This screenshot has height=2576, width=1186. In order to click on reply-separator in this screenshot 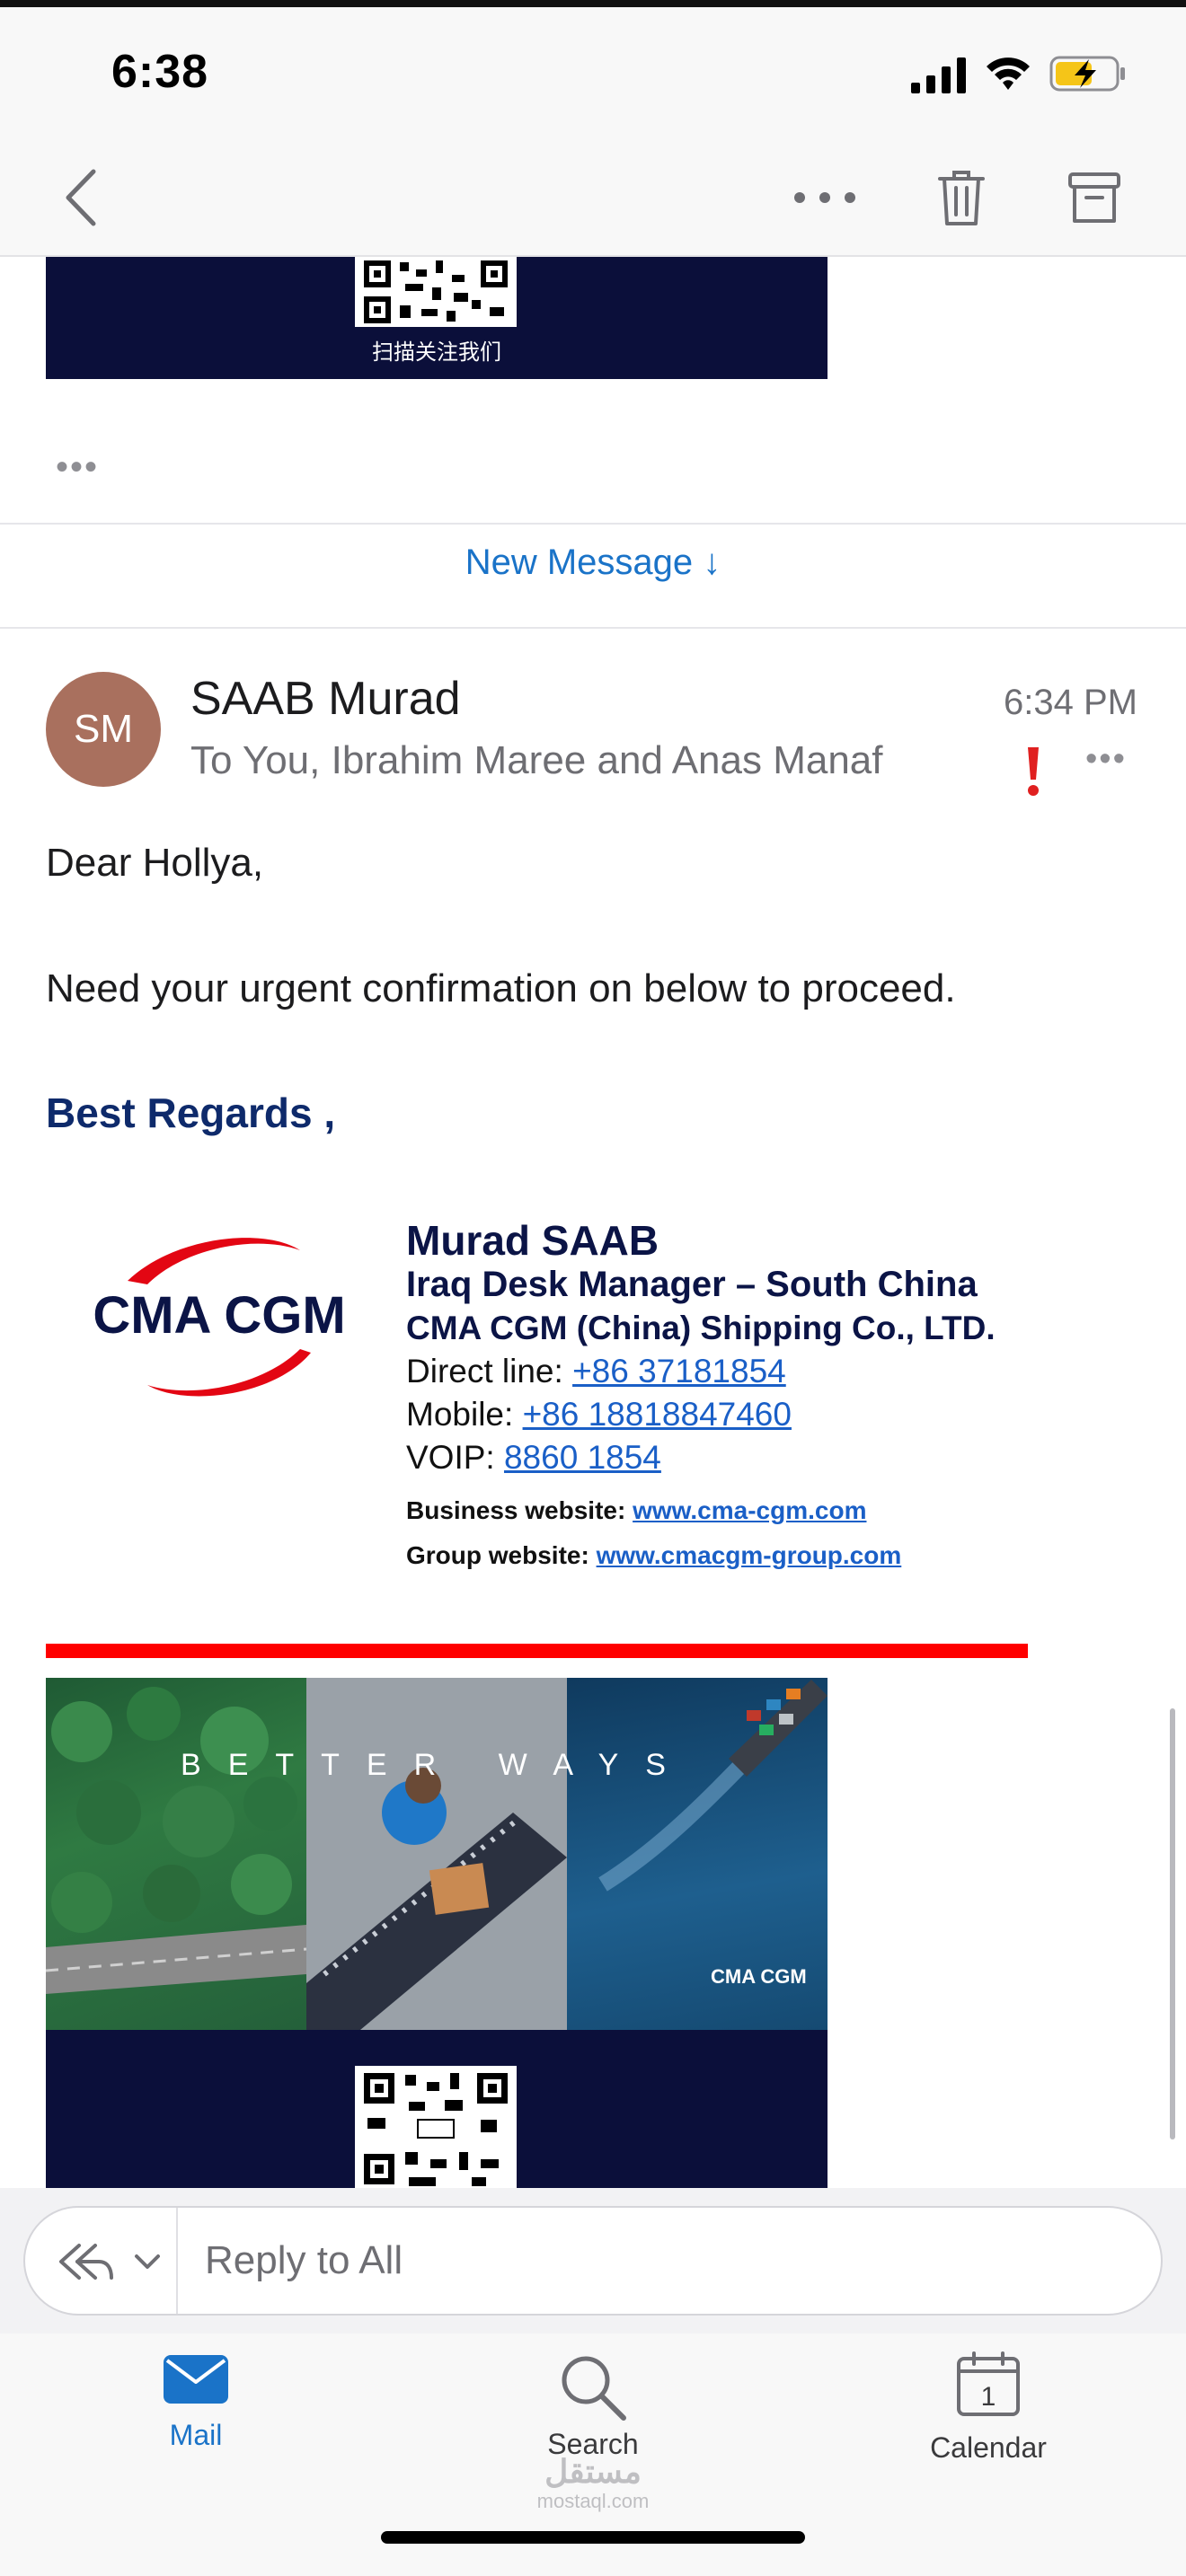, I will do `click(177, 2261)`.